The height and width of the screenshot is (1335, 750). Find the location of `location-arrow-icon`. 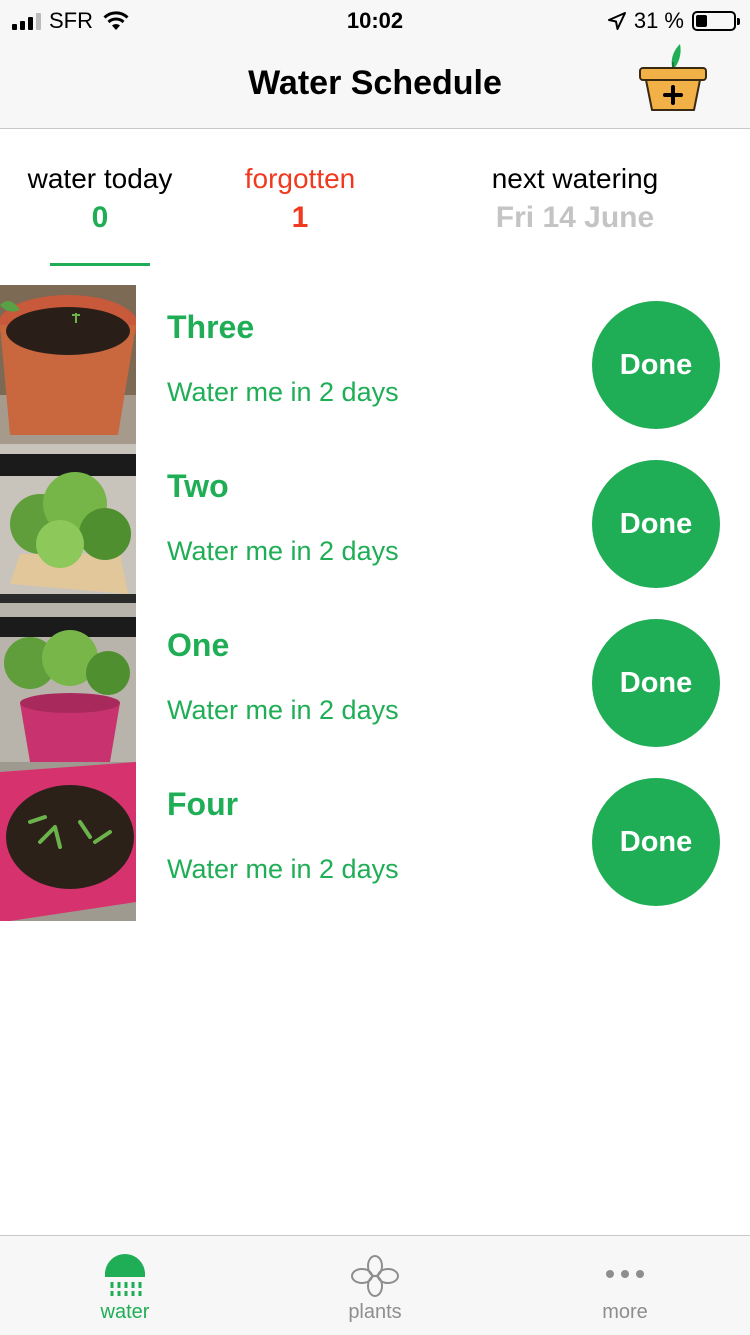

location-arrow-icon is located at coordinates (616, 21).